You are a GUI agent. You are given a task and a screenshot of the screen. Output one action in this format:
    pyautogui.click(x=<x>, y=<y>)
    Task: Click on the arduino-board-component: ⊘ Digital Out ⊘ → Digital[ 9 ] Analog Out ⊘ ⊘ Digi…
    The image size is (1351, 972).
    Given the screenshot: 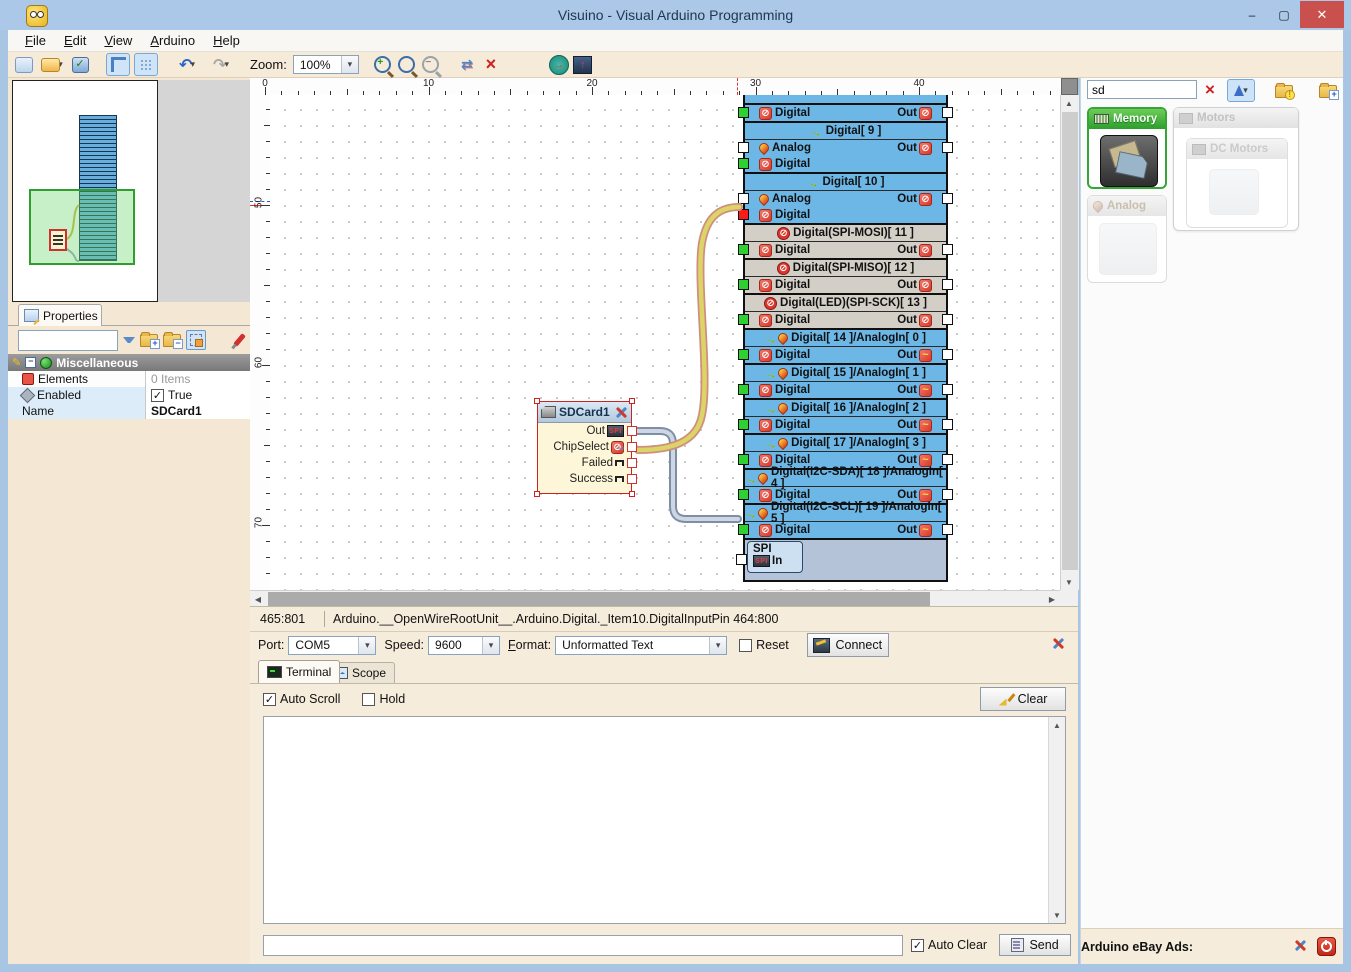 What is the action you would take?
    pyautogui.click(x=844, y=338)
    